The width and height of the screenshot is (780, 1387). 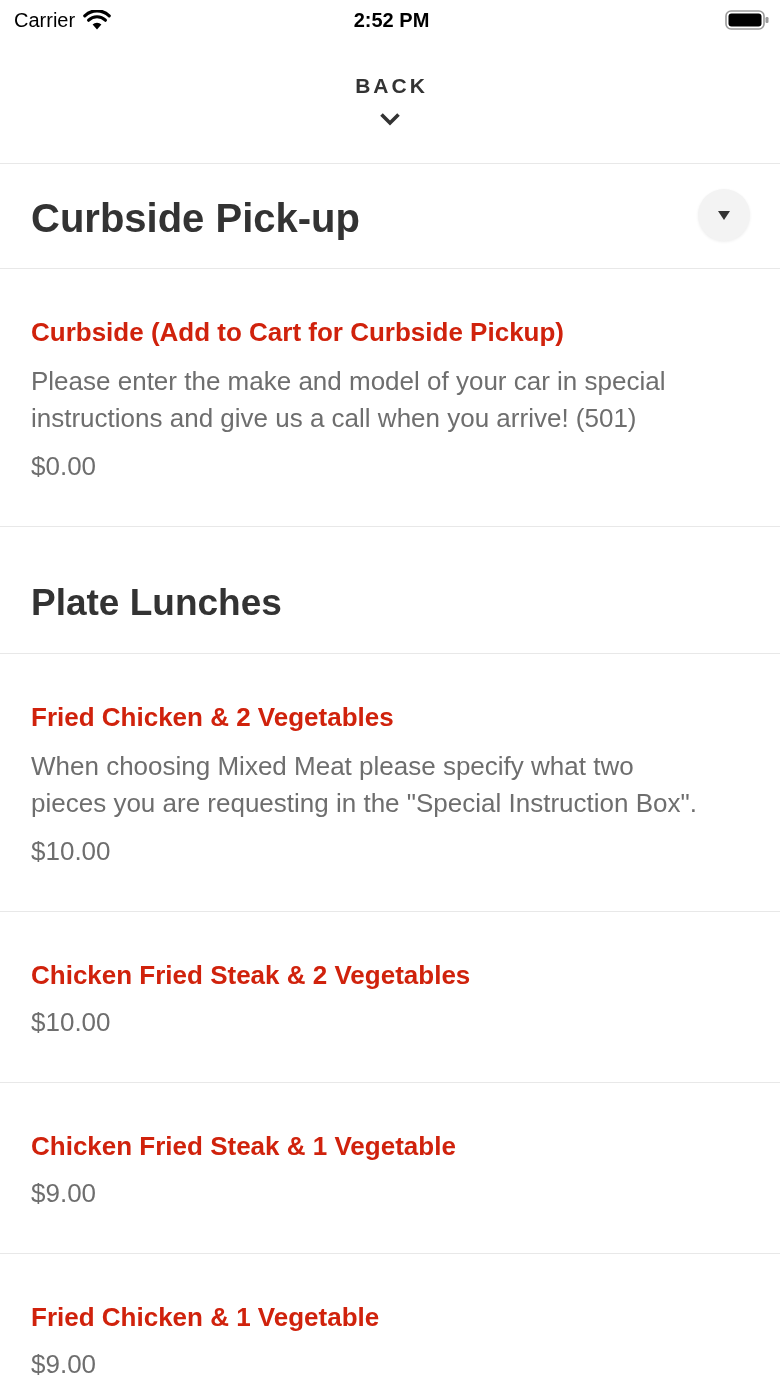 What do you see at coordinates (390, 119) in the screenshot?
I see `chevron-down-icon` at bounding box center [390, 119].